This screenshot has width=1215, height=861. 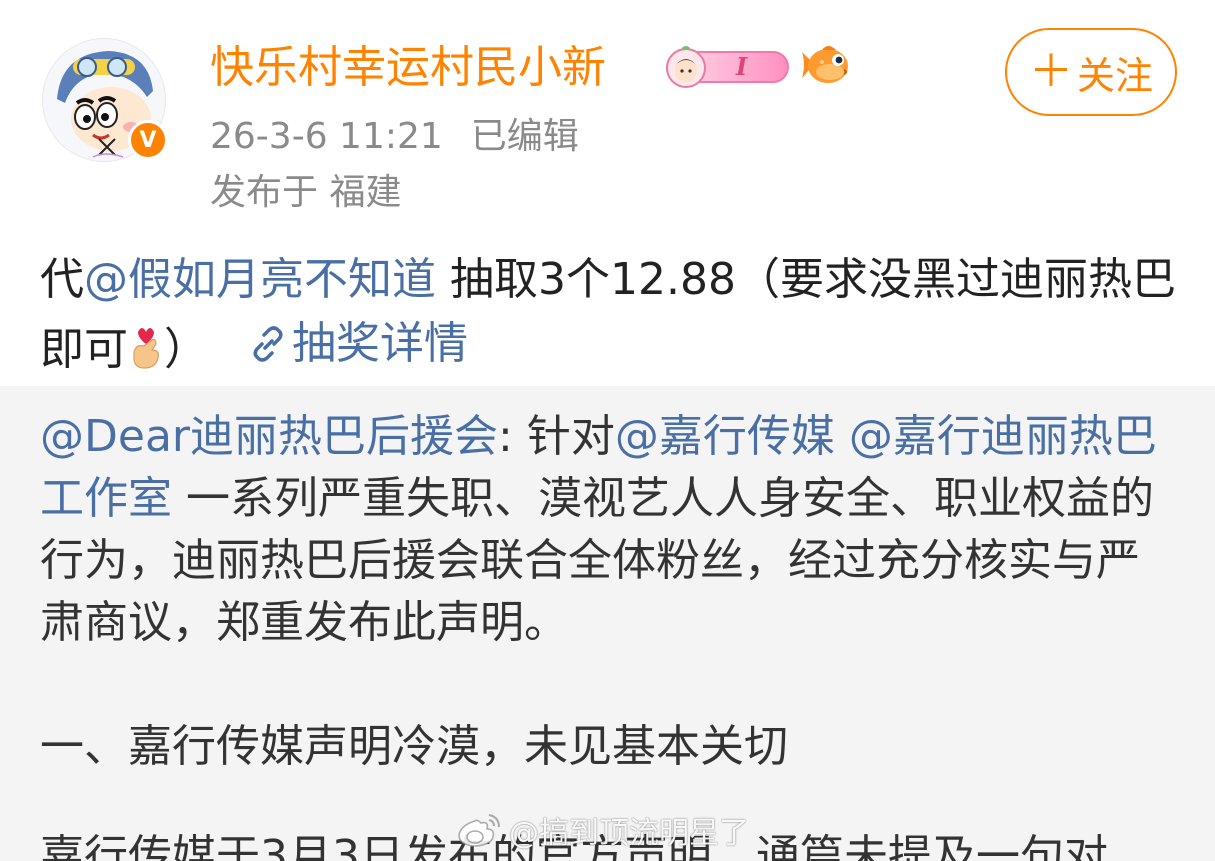 I want to click on medal-icon, so click(x=727, y=67).